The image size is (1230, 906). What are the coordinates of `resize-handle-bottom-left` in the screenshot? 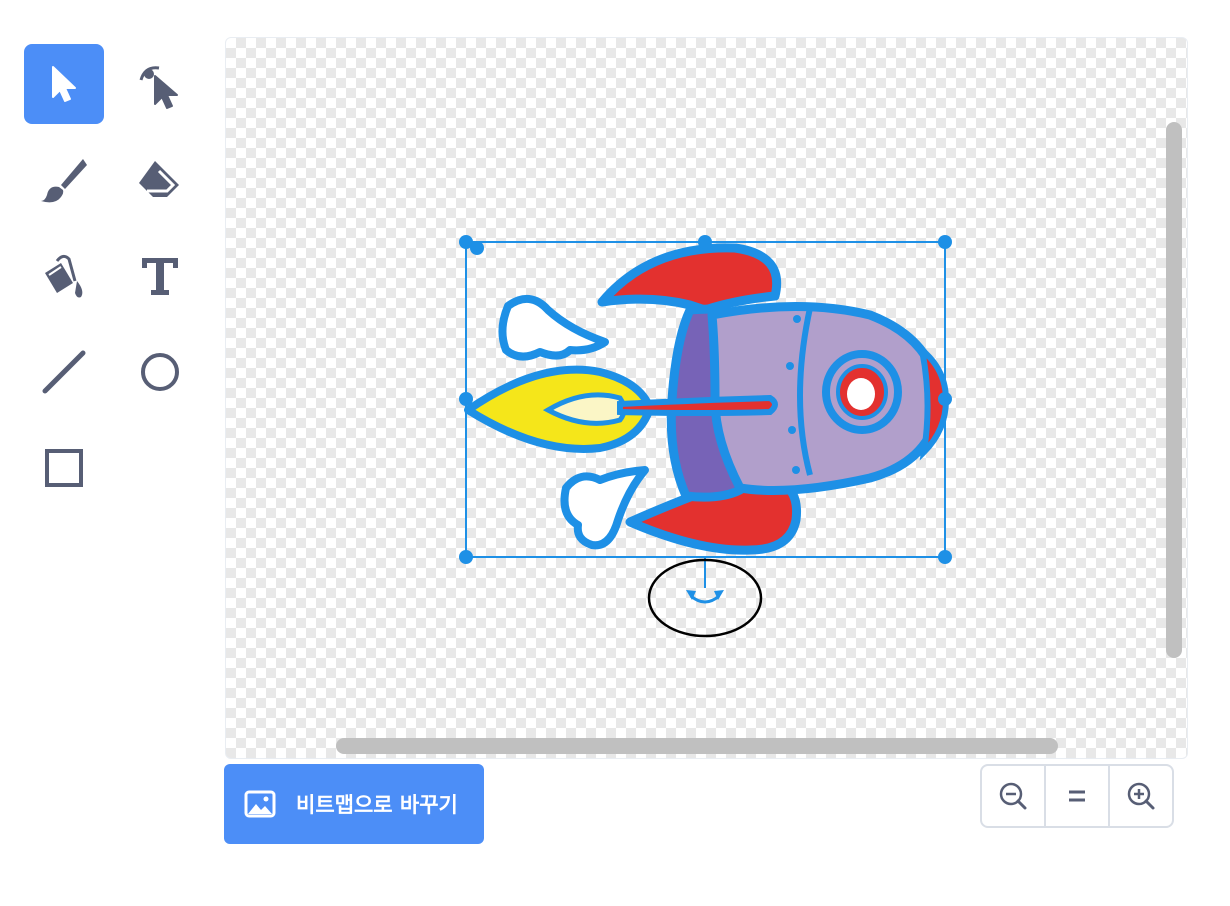 It's located at (466, 557).